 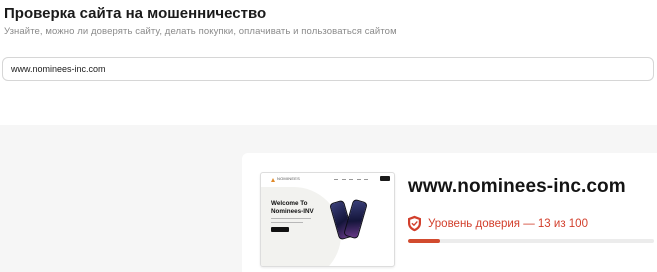 What do you see at coordinates (414, 223) in the screenshot?
I see `shield-check-icon` at bounding box center [414, 223].